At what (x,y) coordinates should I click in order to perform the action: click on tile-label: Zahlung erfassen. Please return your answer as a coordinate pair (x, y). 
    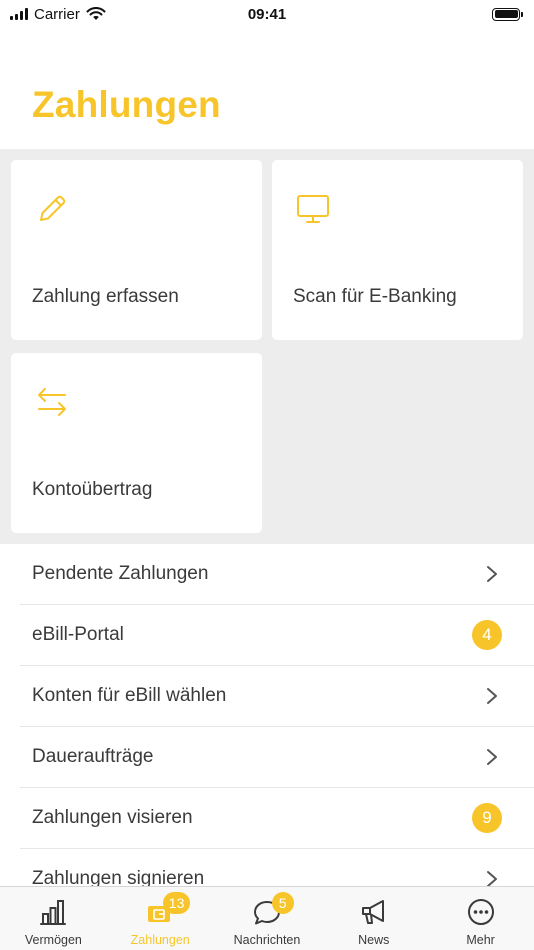
    Looking at the image, I should click on (105, 296).